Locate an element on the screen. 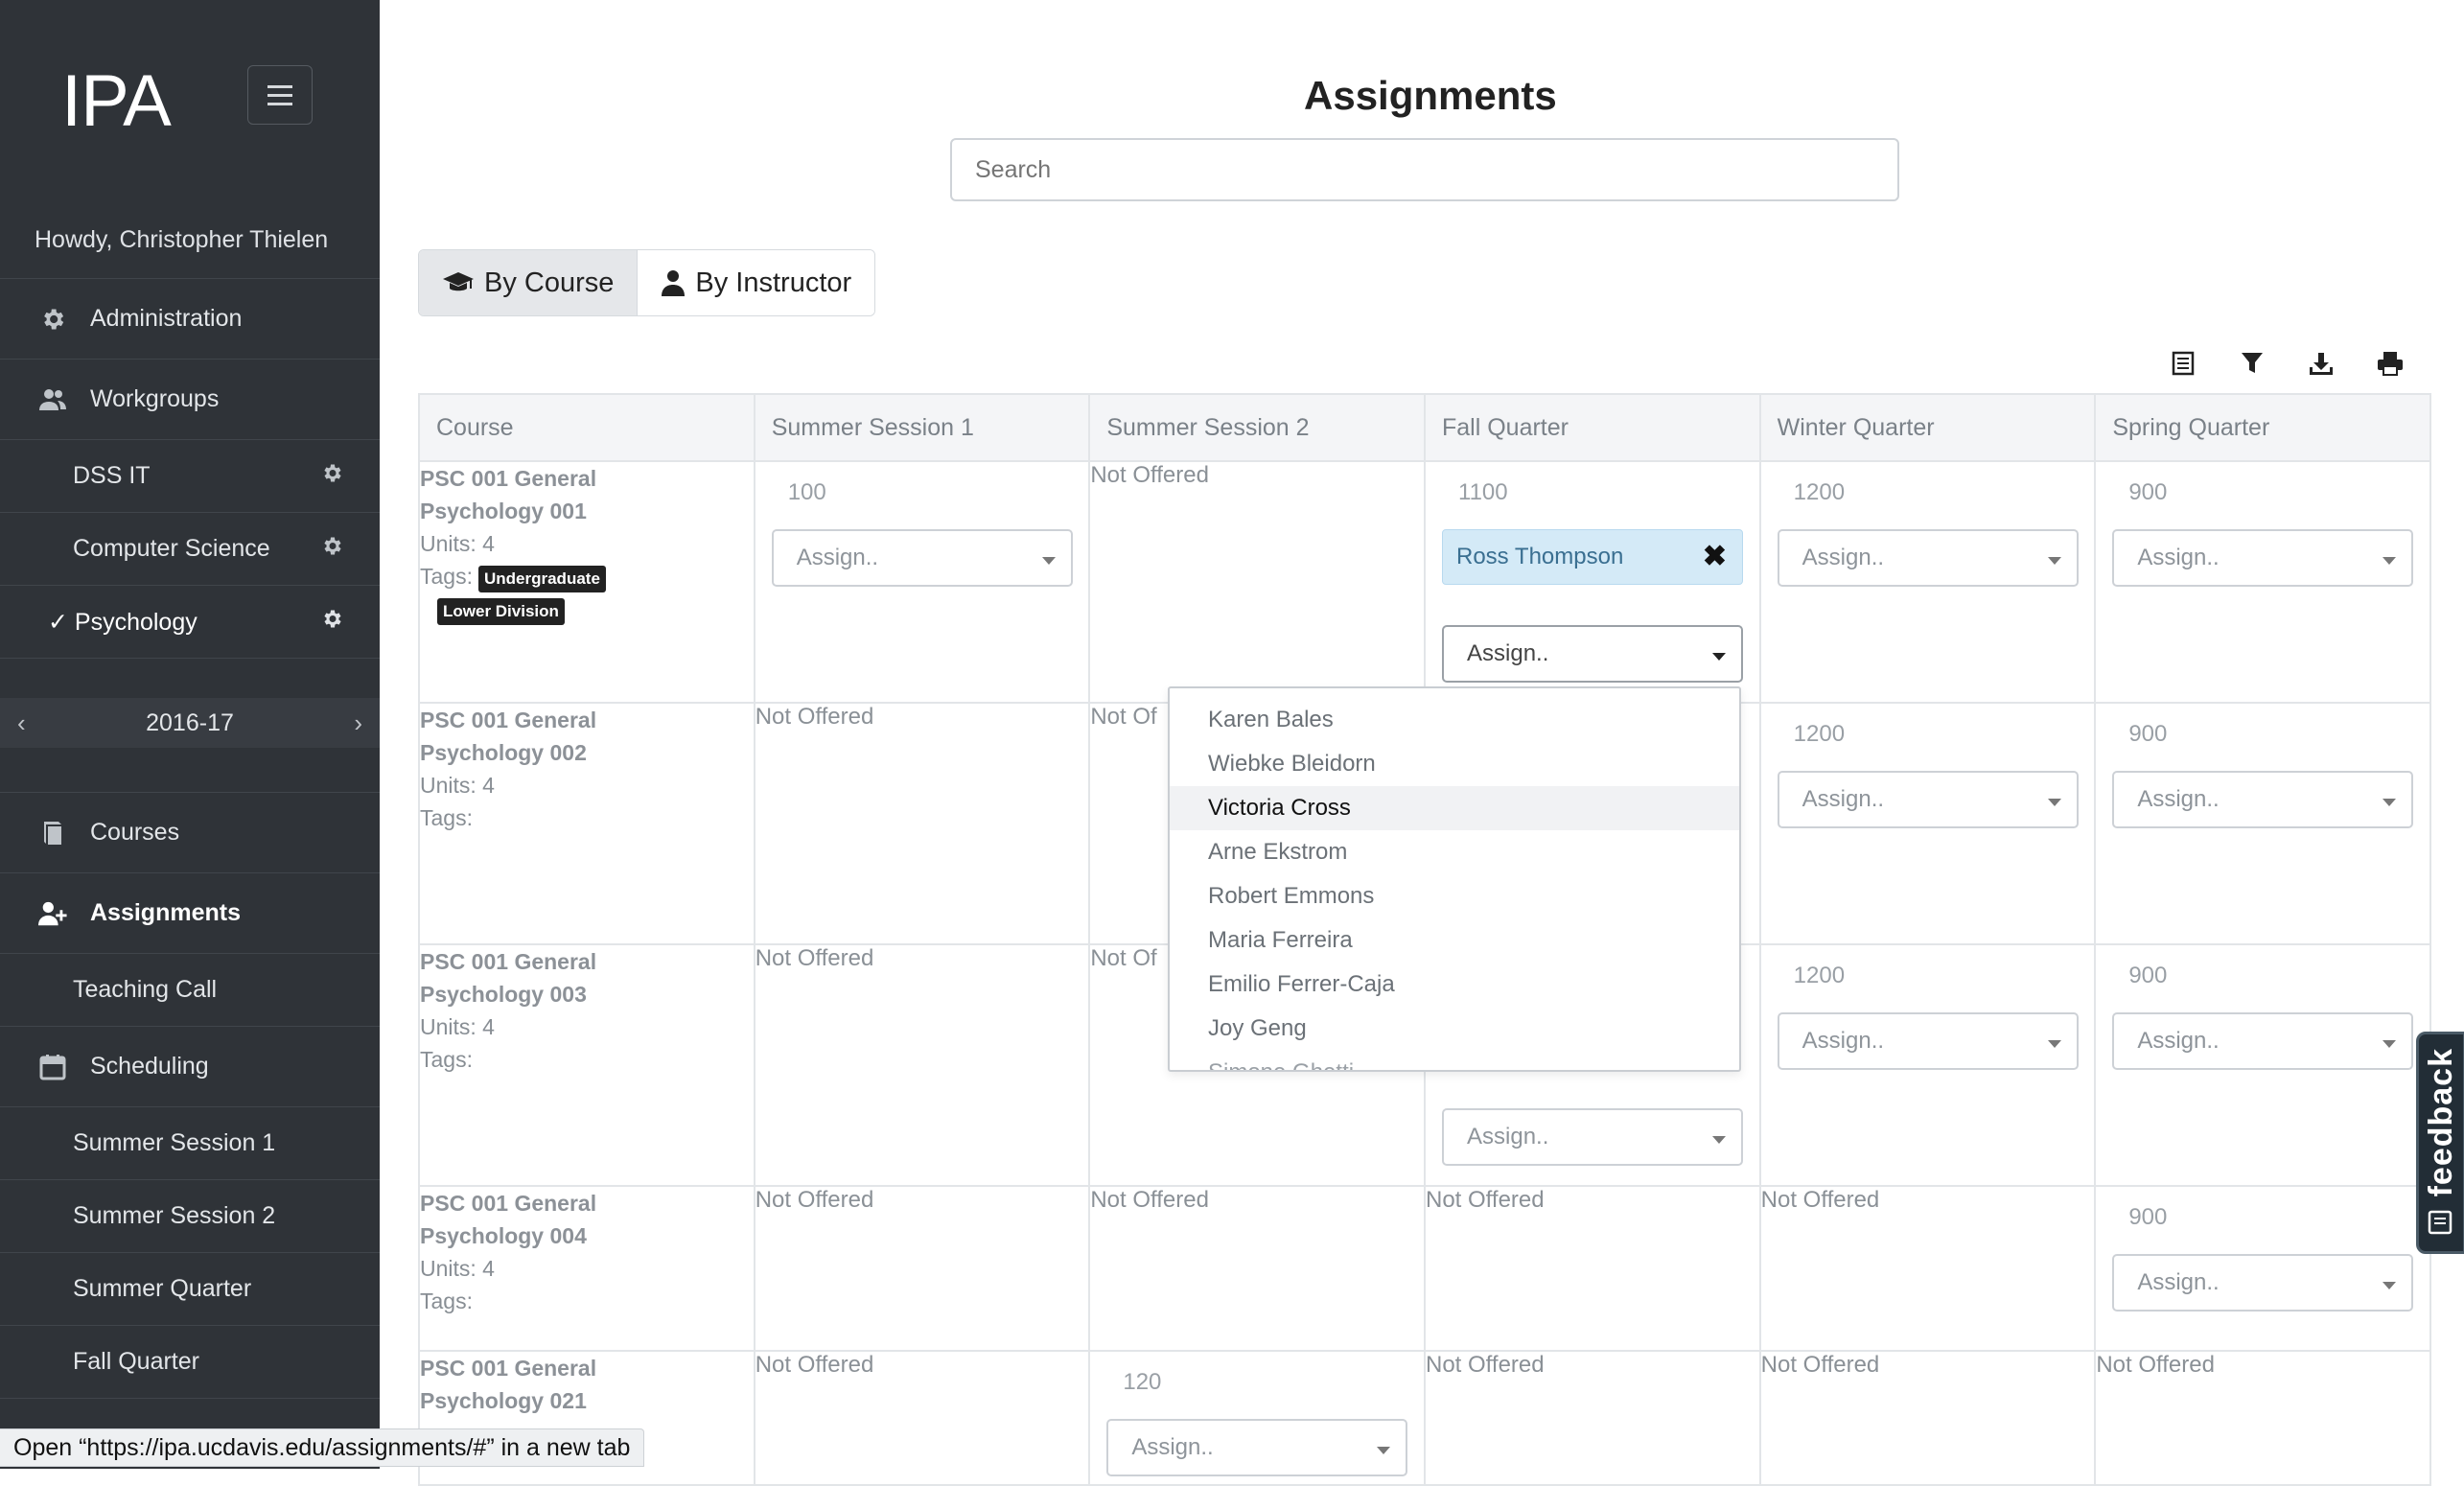 The width and height of the screenshot is (2464, 1486). app-logo: IPA is located at coordinates (117, 101).